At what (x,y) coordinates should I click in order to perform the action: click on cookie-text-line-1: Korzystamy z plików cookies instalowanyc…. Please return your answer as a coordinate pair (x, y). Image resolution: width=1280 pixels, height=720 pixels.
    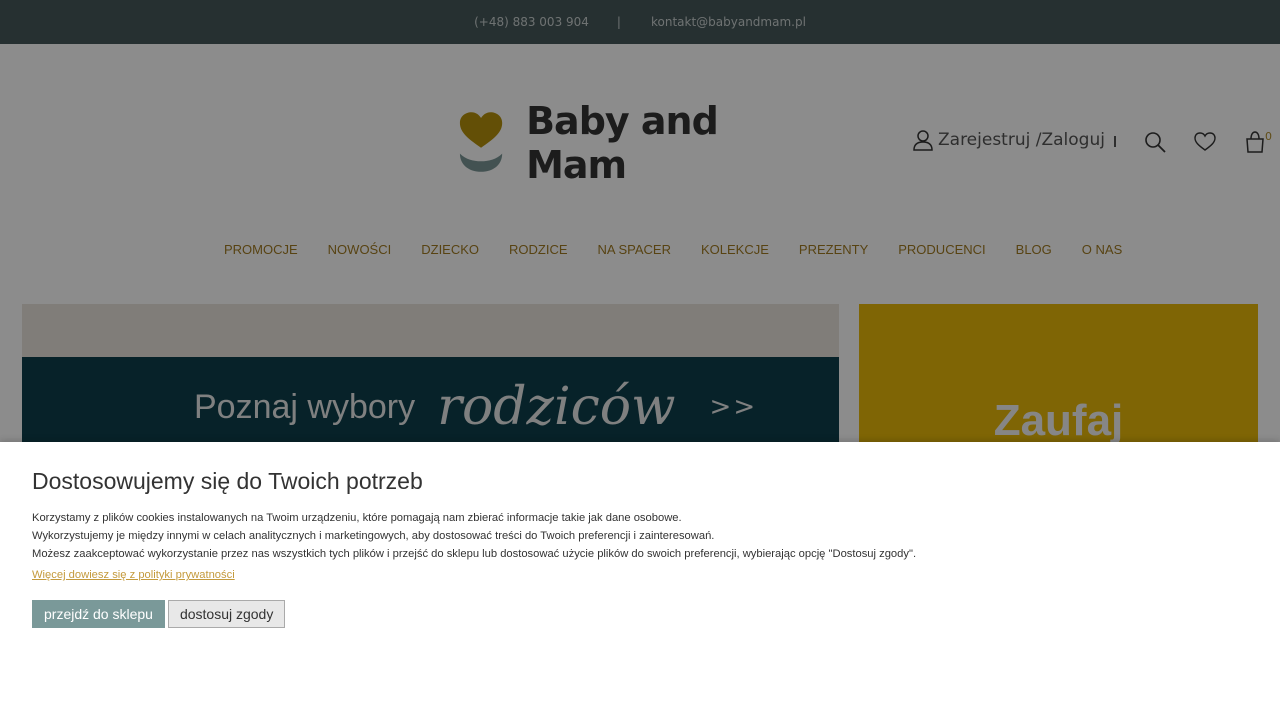
    Looking at the image, I should click on (357, 518).